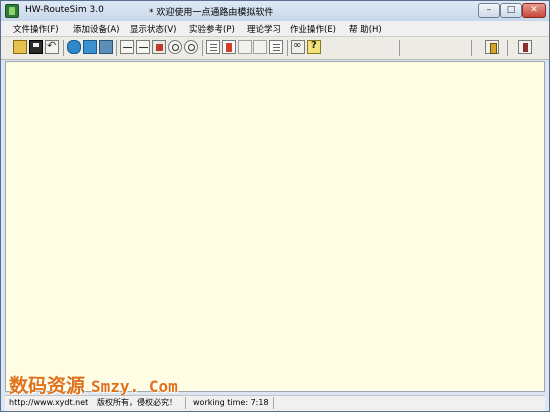  Describe the element at coordinates (264, 29) in the screenshot. I see `menu-theory: 理论学习` at that location.